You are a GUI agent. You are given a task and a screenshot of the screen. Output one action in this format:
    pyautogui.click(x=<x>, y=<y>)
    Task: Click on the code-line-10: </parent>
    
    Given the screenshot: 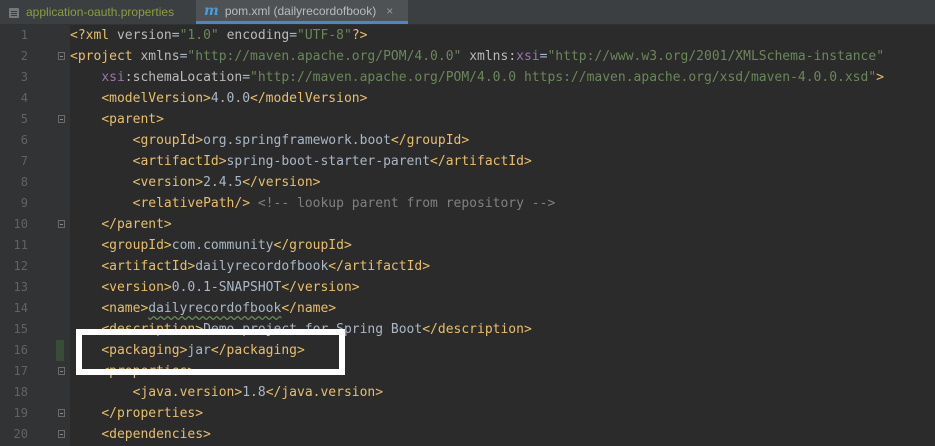 What is the action you would take?
    pyautogui.click(x=136, y=224)
    